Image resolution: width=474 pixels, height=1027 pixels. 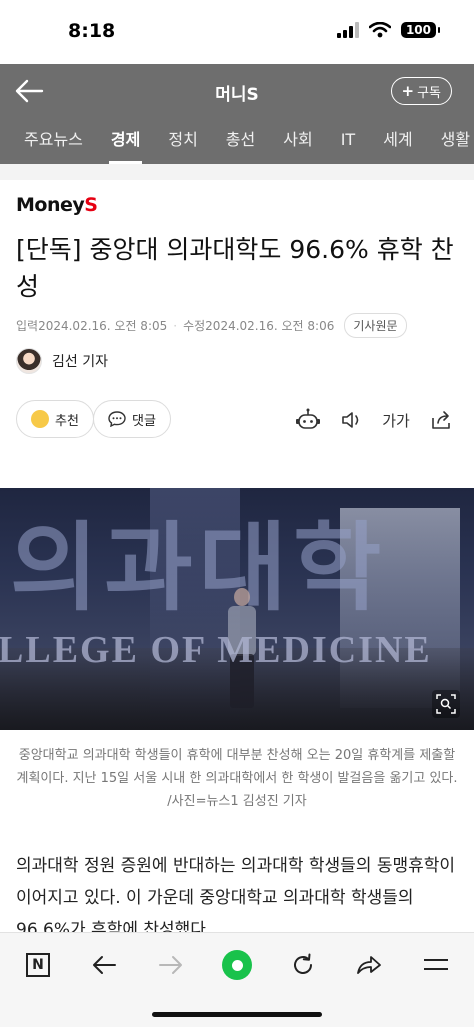 What do you see at coordinates (352, 420) in the screenshot?
I see `speaker-icon` at bounding box center [352, 420].